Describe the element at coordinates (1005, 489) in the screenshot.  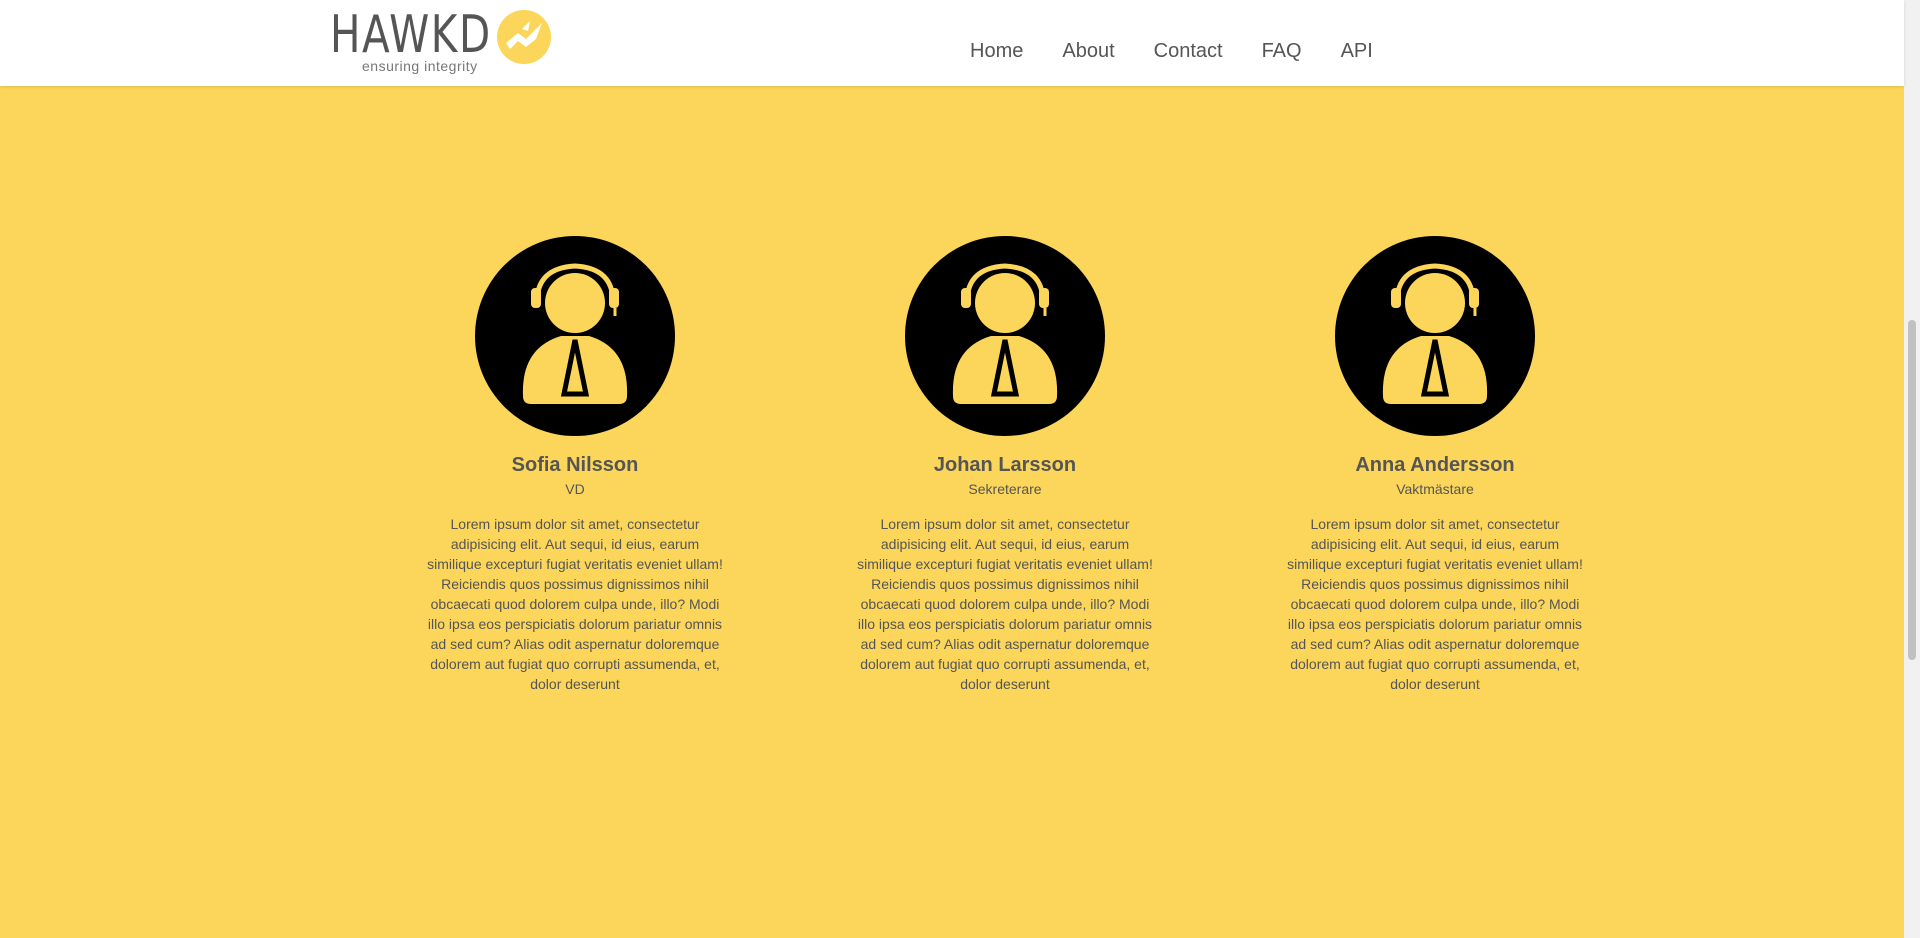
I see `member-role: Sekreterare` at that location.